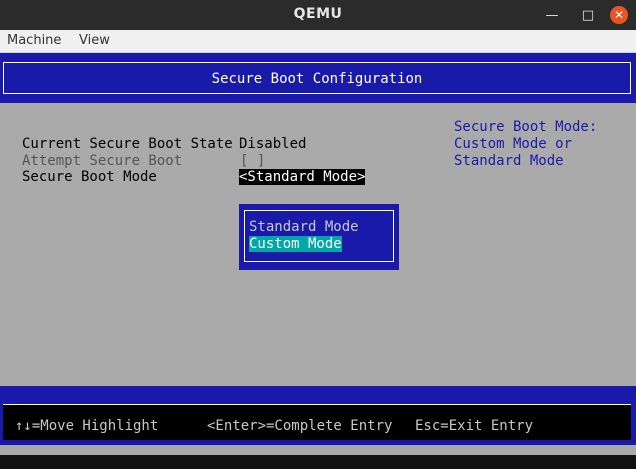 This screenshot has width=636, height=469. Describe the element at coordinates (318, 462) in the screenshot. I see `window-bottom-edge` at that location.